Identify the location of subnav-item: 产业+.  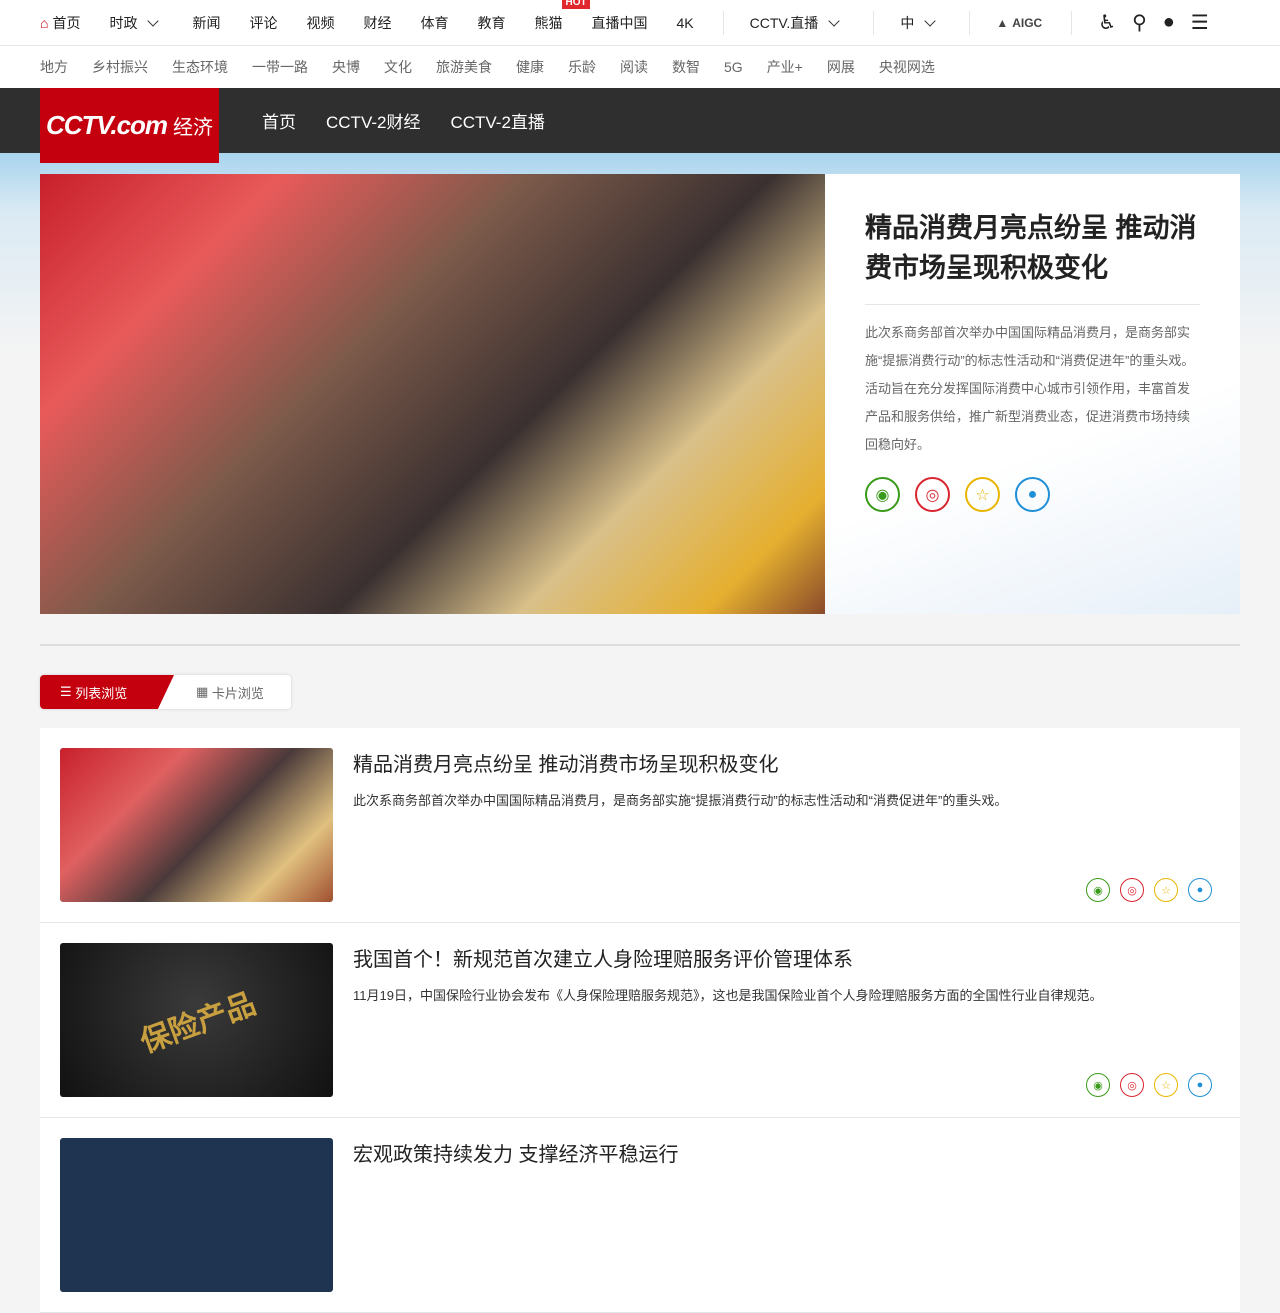
(785, 67).